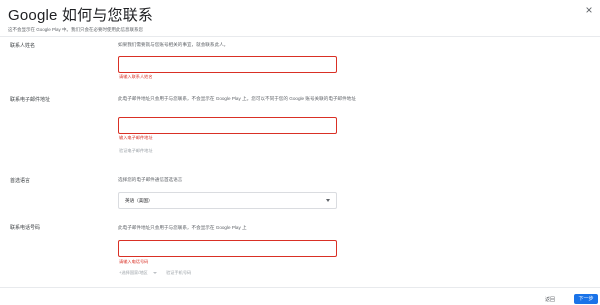 The image size is (600, 305). Describe the element at coordinates (300, 296) in the screenshot. I see `dialog-footer` at that location.